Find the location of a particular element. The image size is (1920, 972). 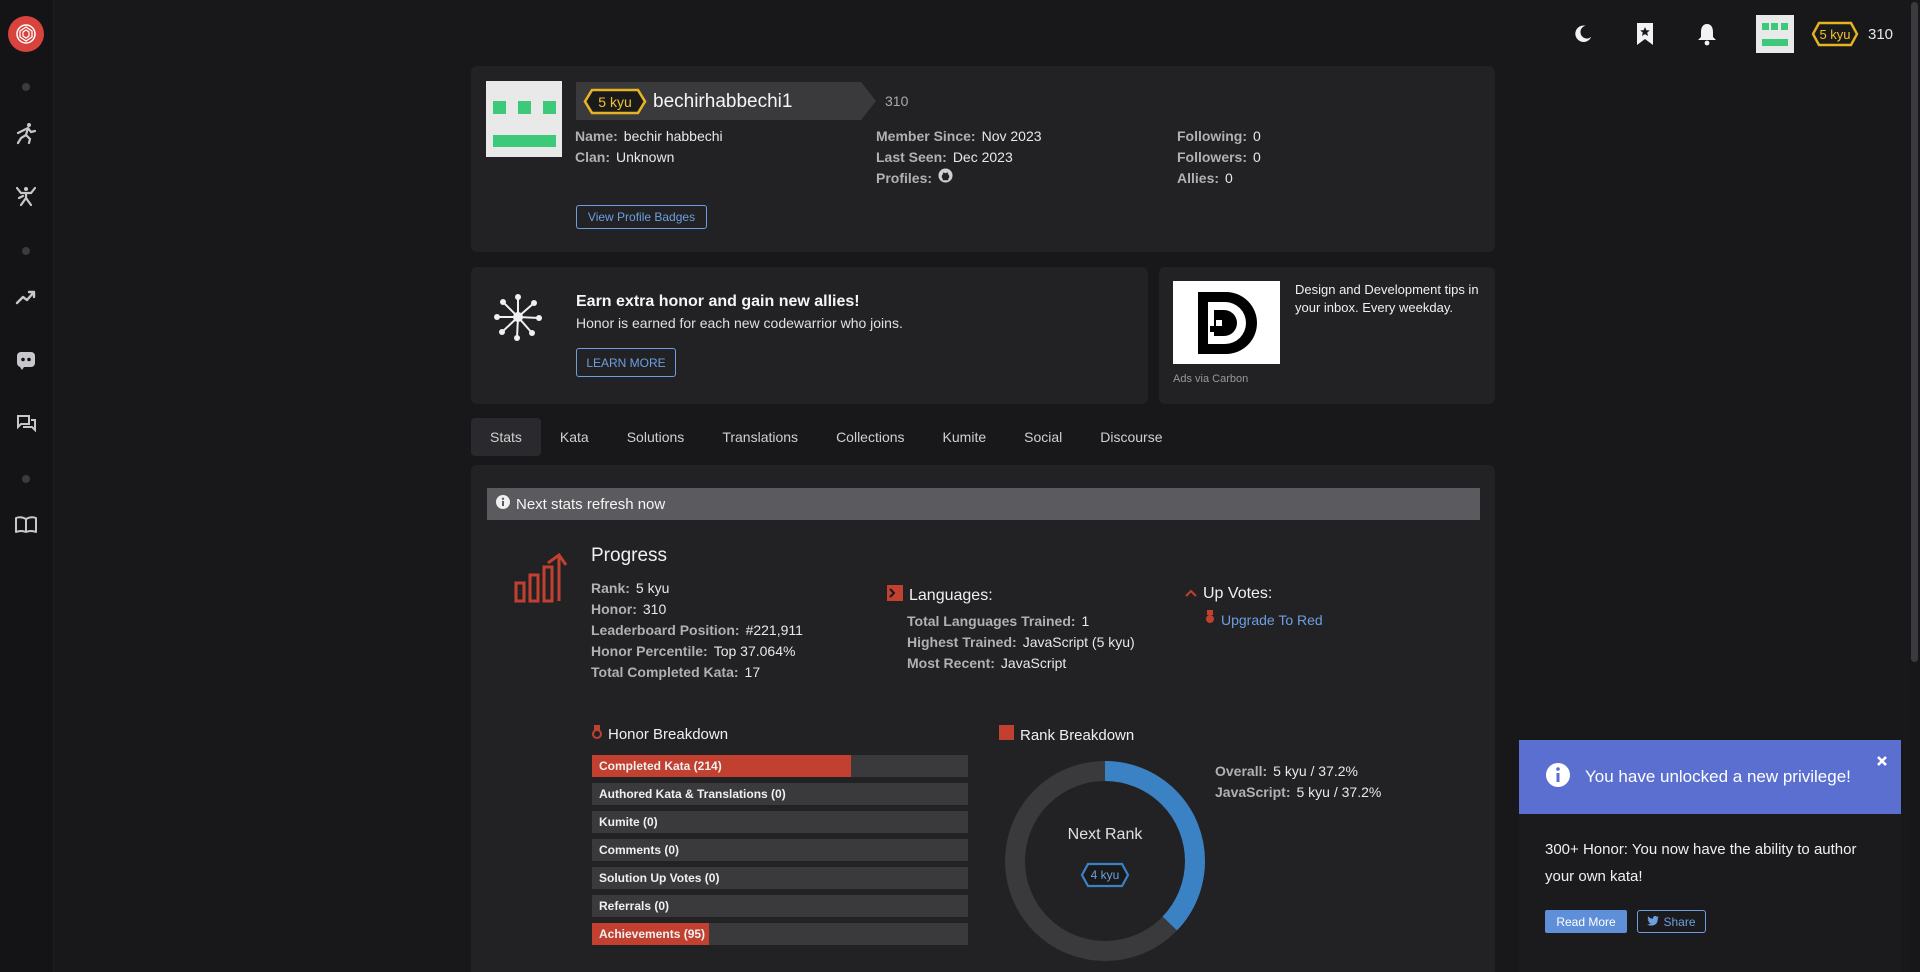

rank-breakdown-title: Rank Breakdown is located at coordinates (1077, 735).